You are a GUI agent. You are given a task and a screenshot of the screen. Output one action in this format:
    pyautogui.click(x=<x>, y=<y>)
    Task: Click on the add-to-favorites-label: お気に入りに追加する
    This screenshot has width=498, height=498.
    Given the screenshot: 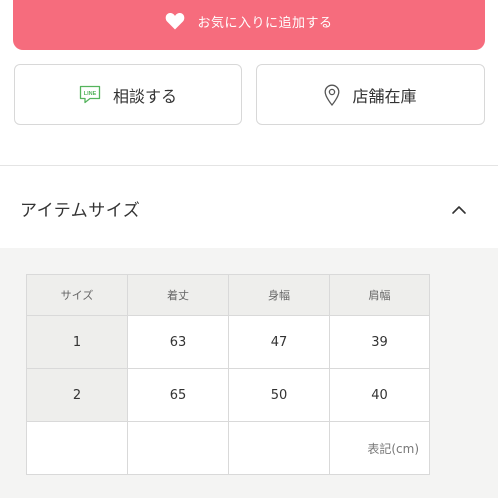 What is the action you would take?
    pyautogui.click(x=265, y=23)
    